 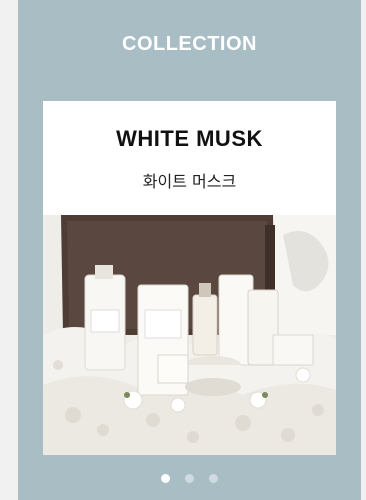 I want to click on carousel-dots, so click(x=189, y=478).